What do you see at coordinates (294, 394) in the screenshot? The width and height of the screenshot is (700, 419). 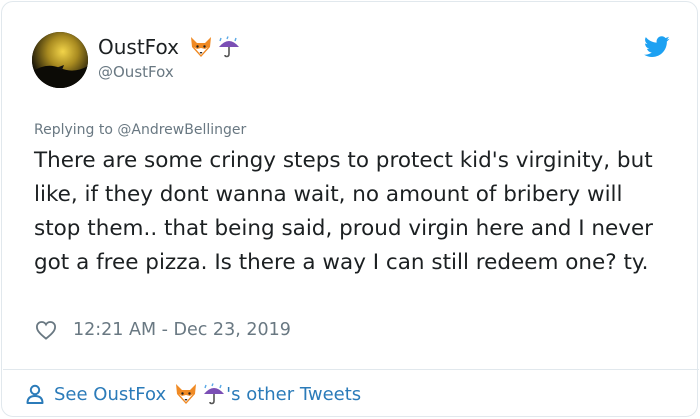 I see `see-suffix: 's other Tweets` at bounding box center [294, 394].